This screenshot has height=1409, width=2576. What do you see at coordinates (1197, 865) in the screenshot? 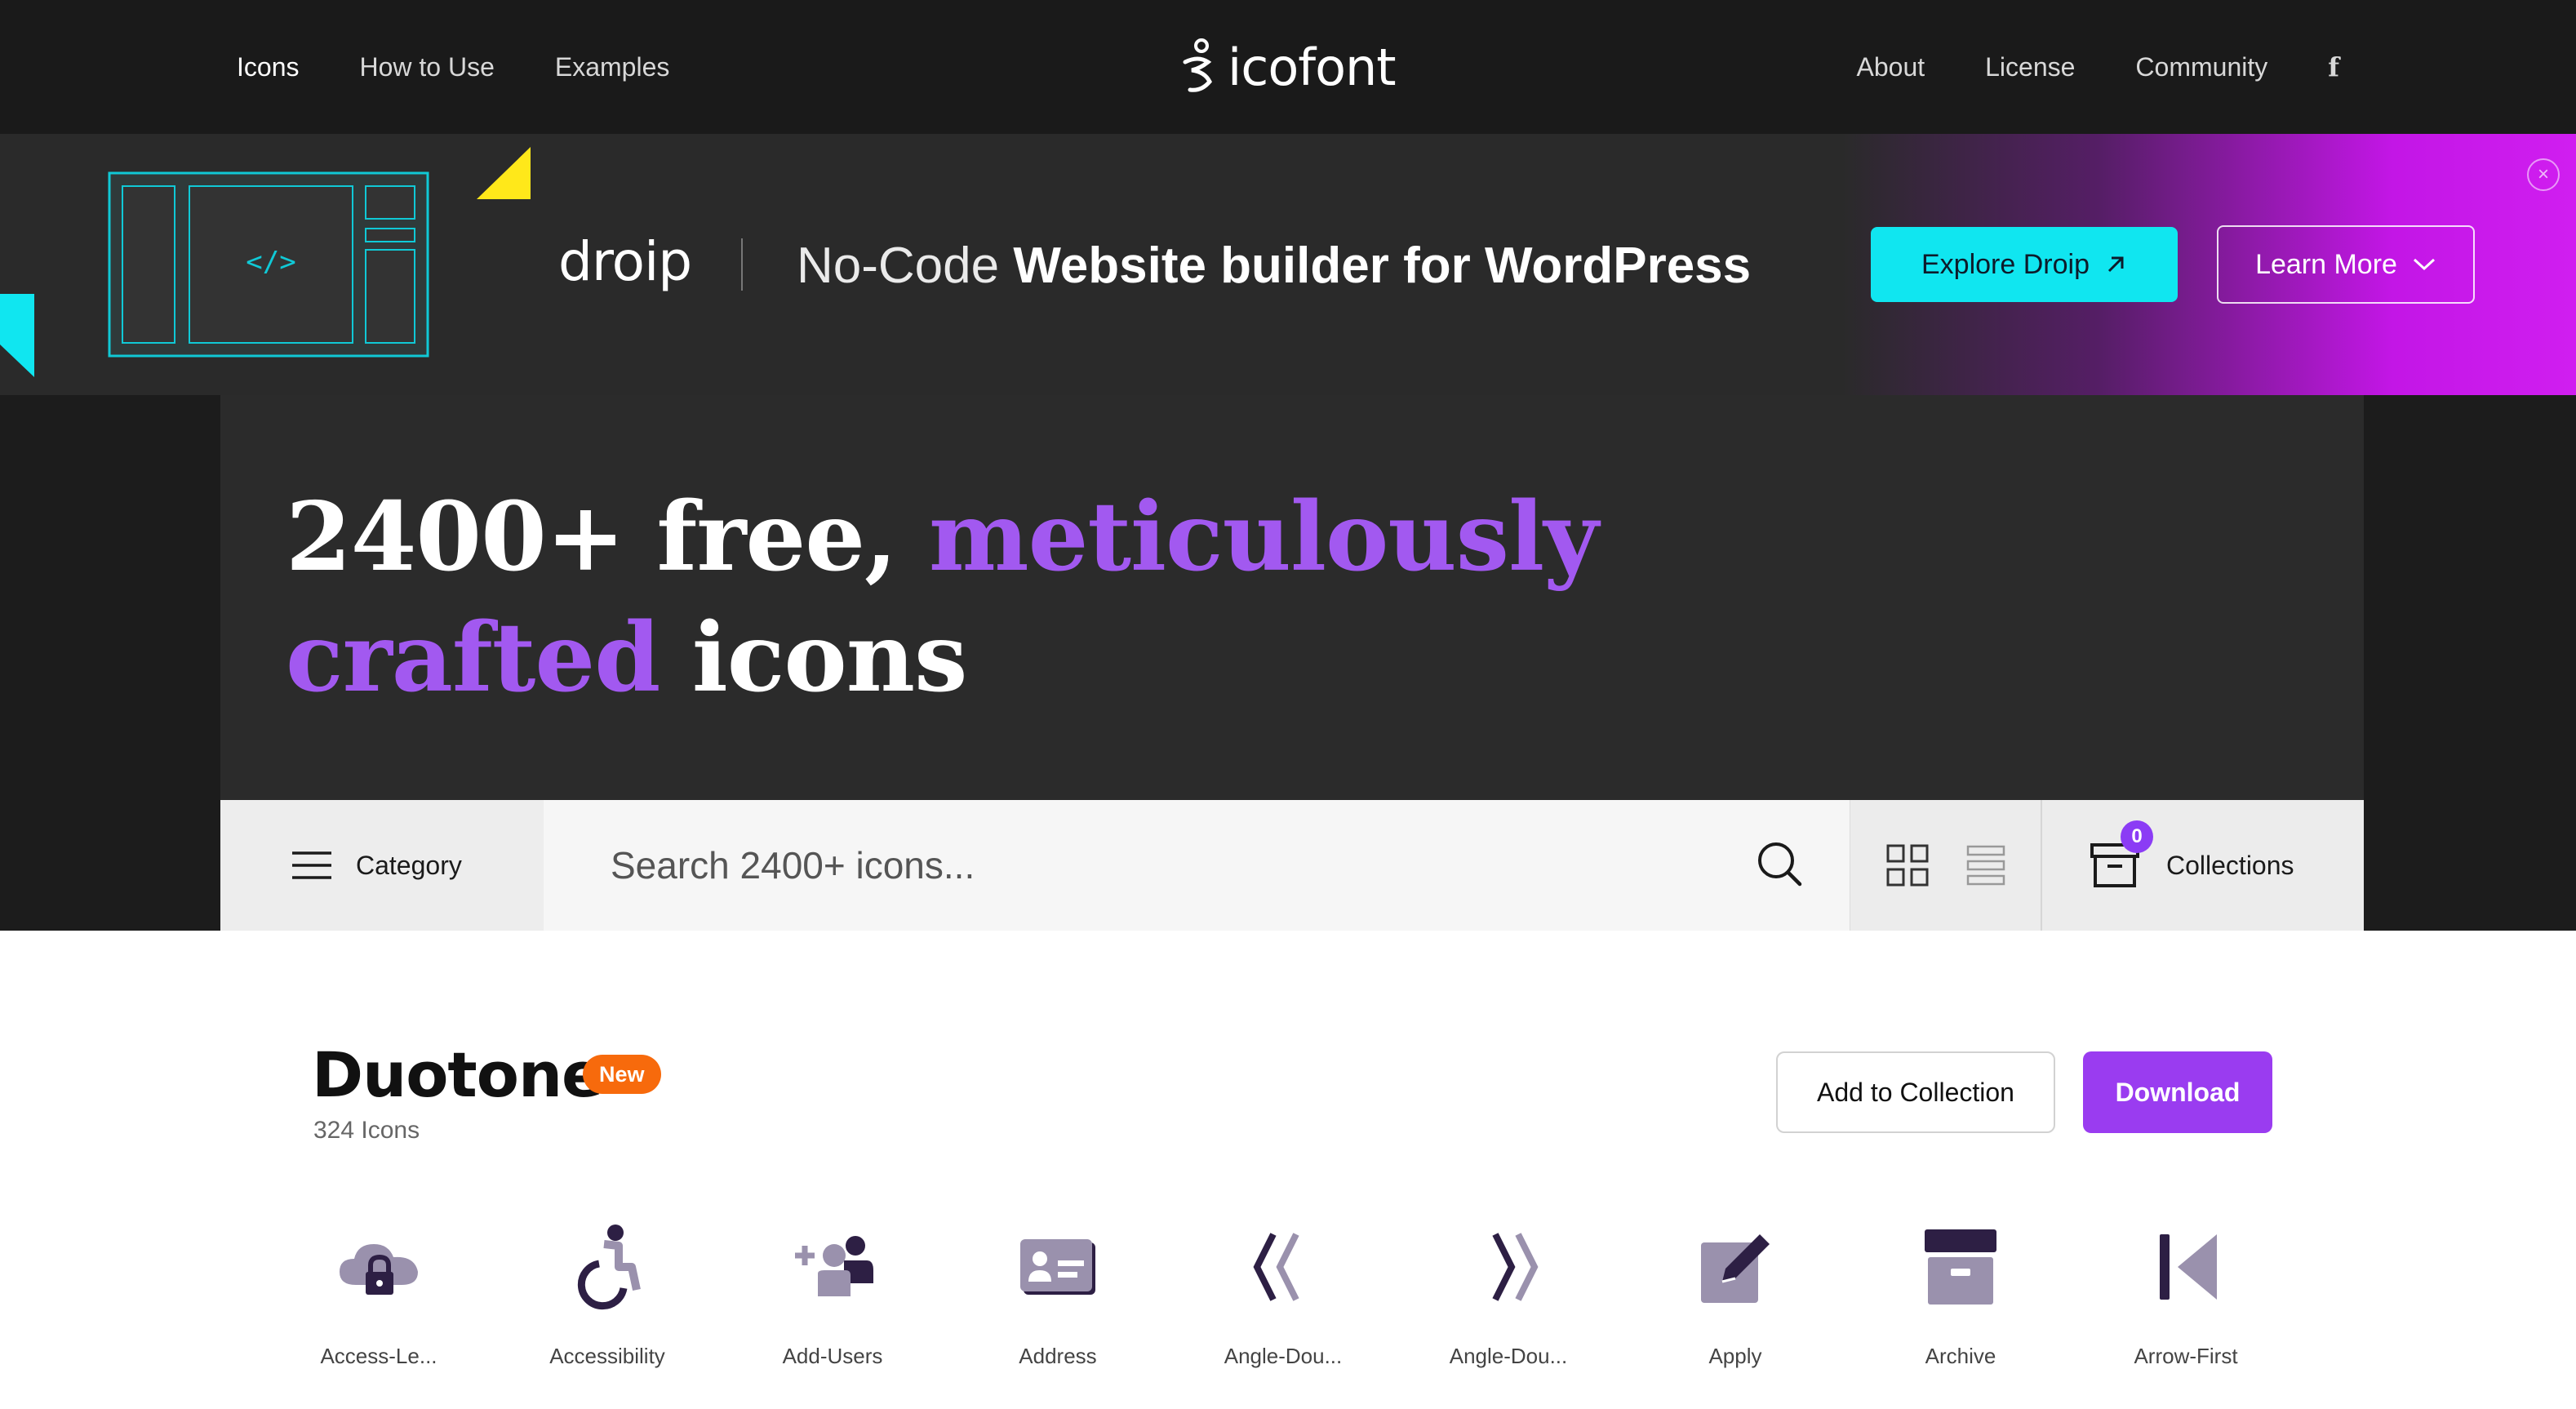
I see `search-input` at bounding box center [1197, 865].